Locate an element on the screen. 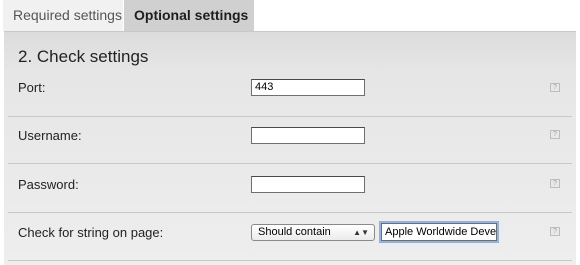  up-down-arrows-icon: ▲▼ is located at coordinates (361, 232).